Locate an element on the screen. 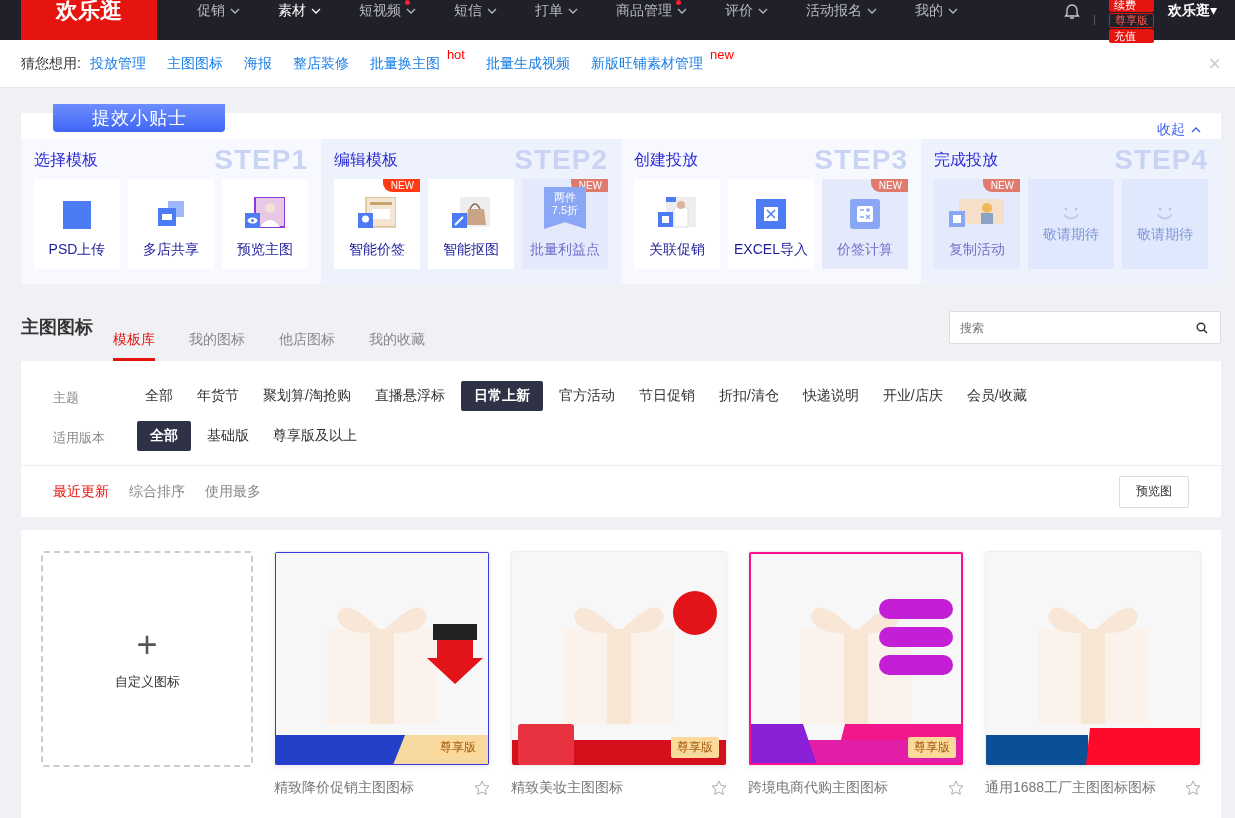 The width and height of the screenshot is (1235, 818). filter-option: 基础版 is located at coordinates (228, 436).